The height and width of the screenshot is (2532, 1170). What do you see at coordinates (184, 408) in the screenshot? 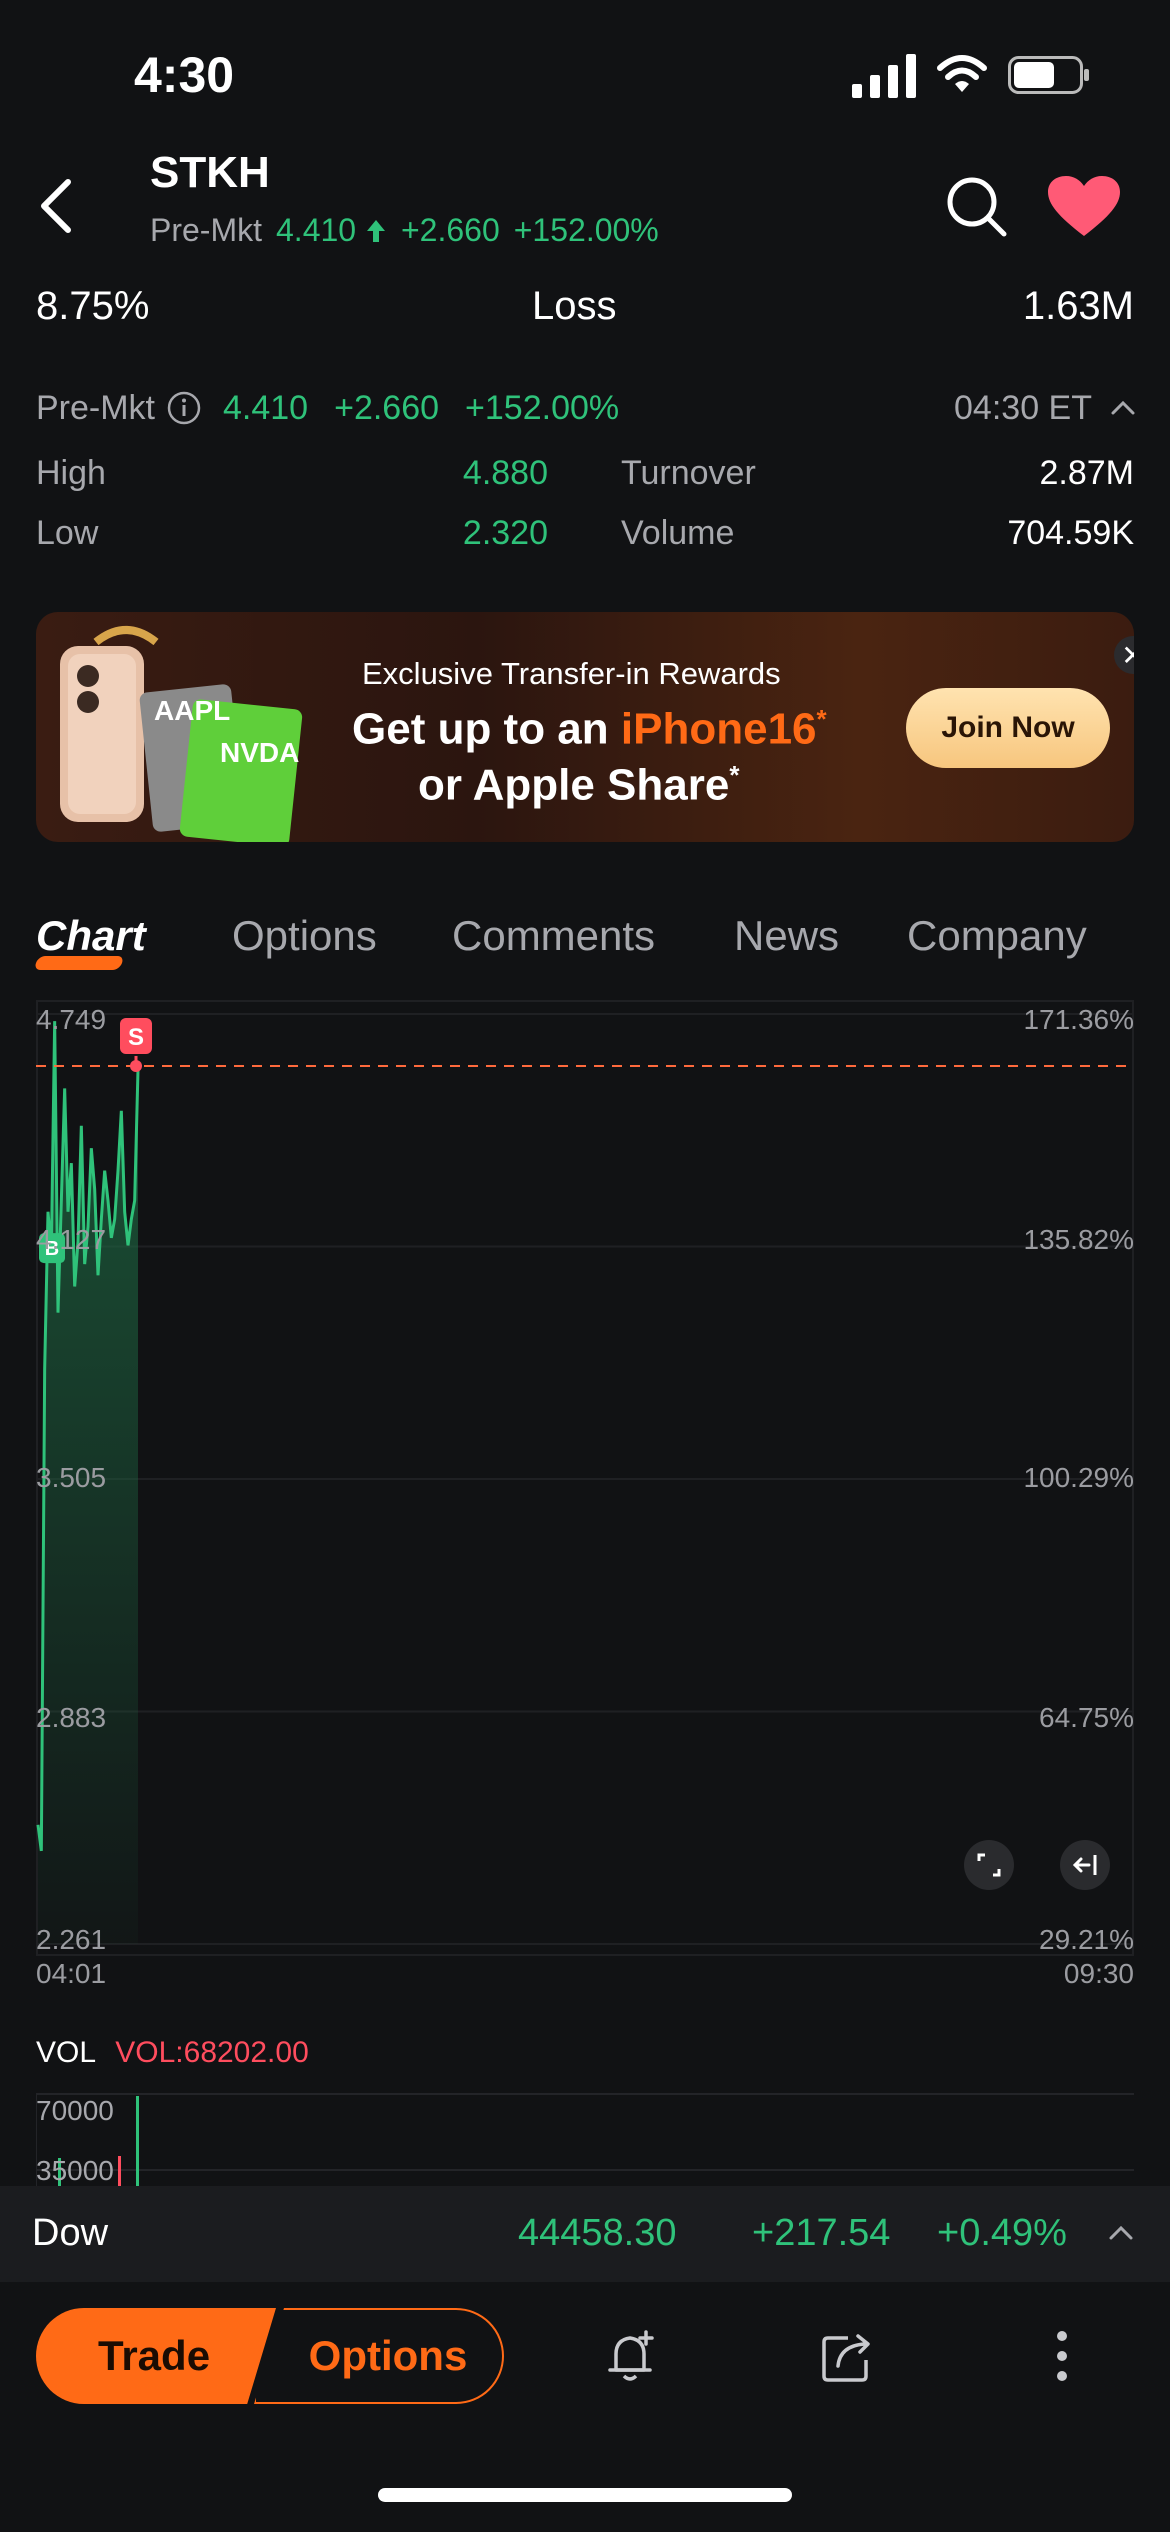
I see `info-icon` at bounding box center [184, 408].